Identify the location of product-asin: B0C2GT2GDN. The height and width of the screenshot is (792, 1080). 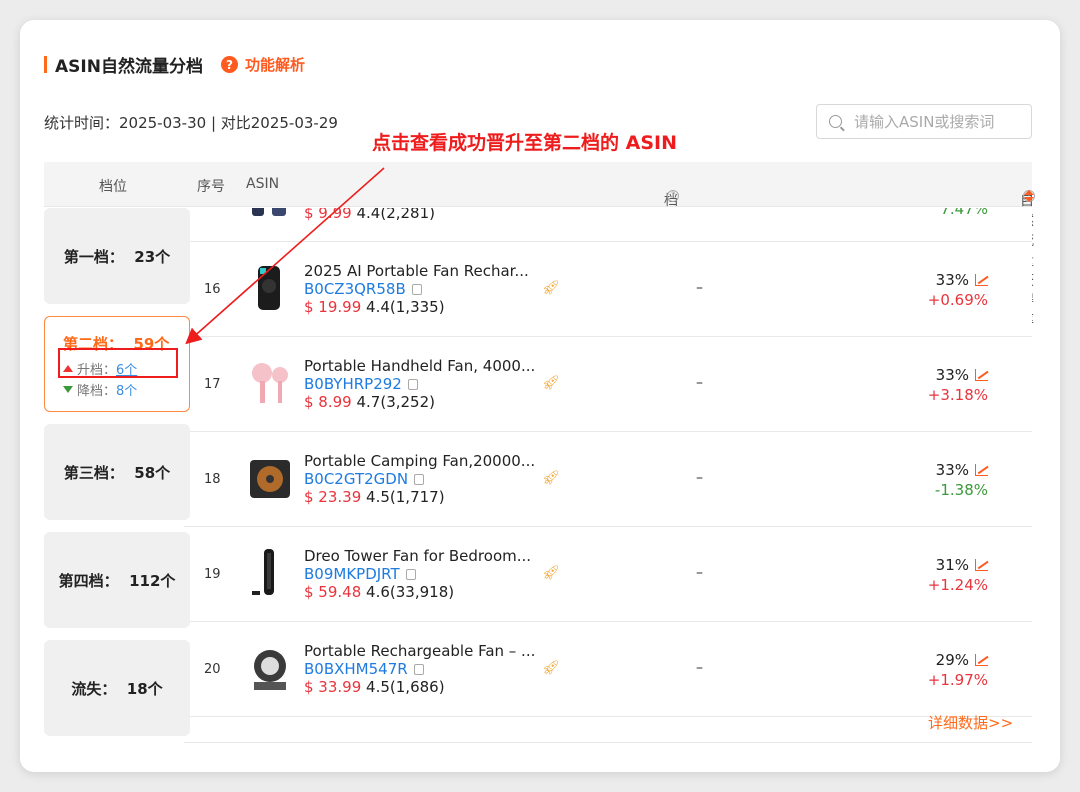
(419, 479).